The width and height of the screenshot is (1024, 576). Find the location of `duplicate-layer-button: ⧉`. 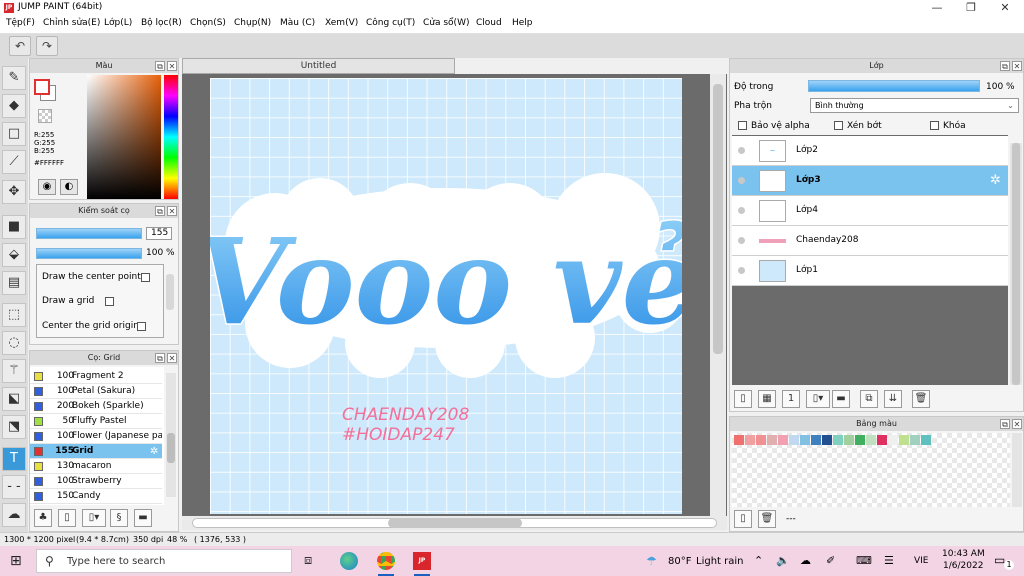

duplicate-layer-button: ⧉ is located at coordinates (869, 399).